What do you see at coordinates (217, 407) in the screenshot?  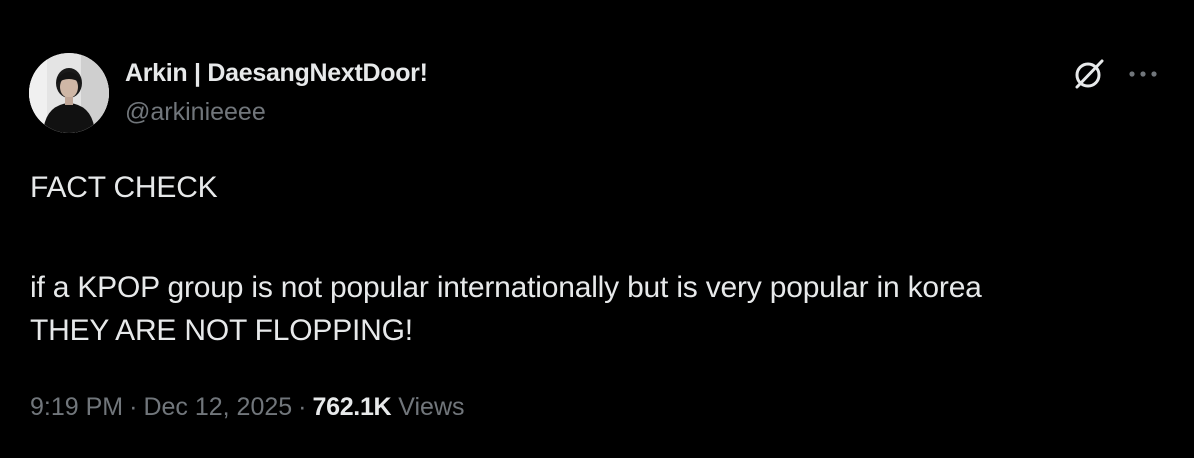 I see `tweet-date: Dec 12, 2025` at bounding box center [217, 407].